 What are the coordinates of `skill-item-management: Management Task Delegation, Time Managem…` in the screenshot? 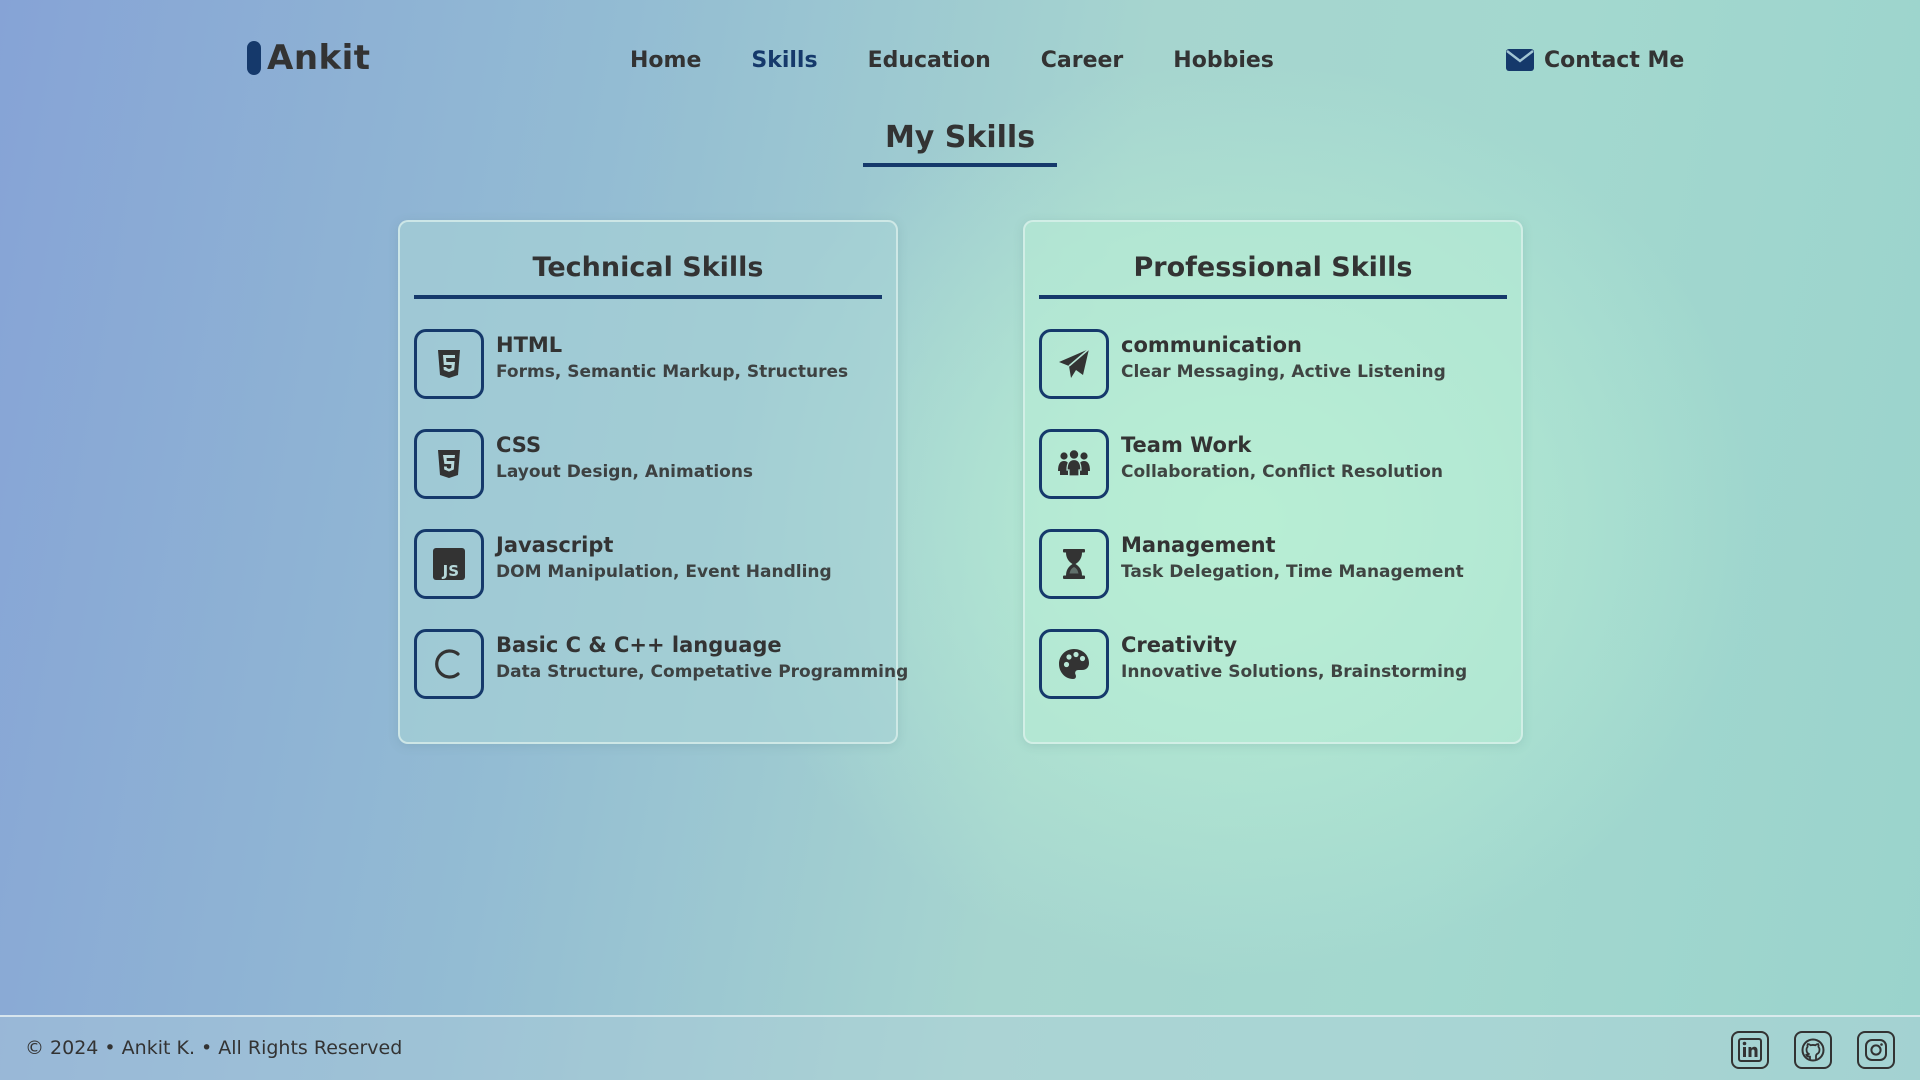 It's located at (1273, 564).